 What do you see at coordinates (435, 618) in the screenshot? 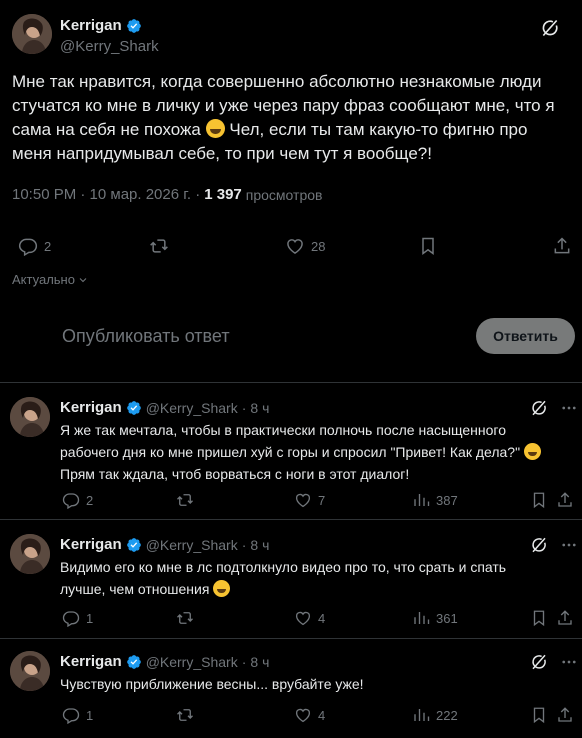
I see `views-button: 361` at bounding box center [435, 618].